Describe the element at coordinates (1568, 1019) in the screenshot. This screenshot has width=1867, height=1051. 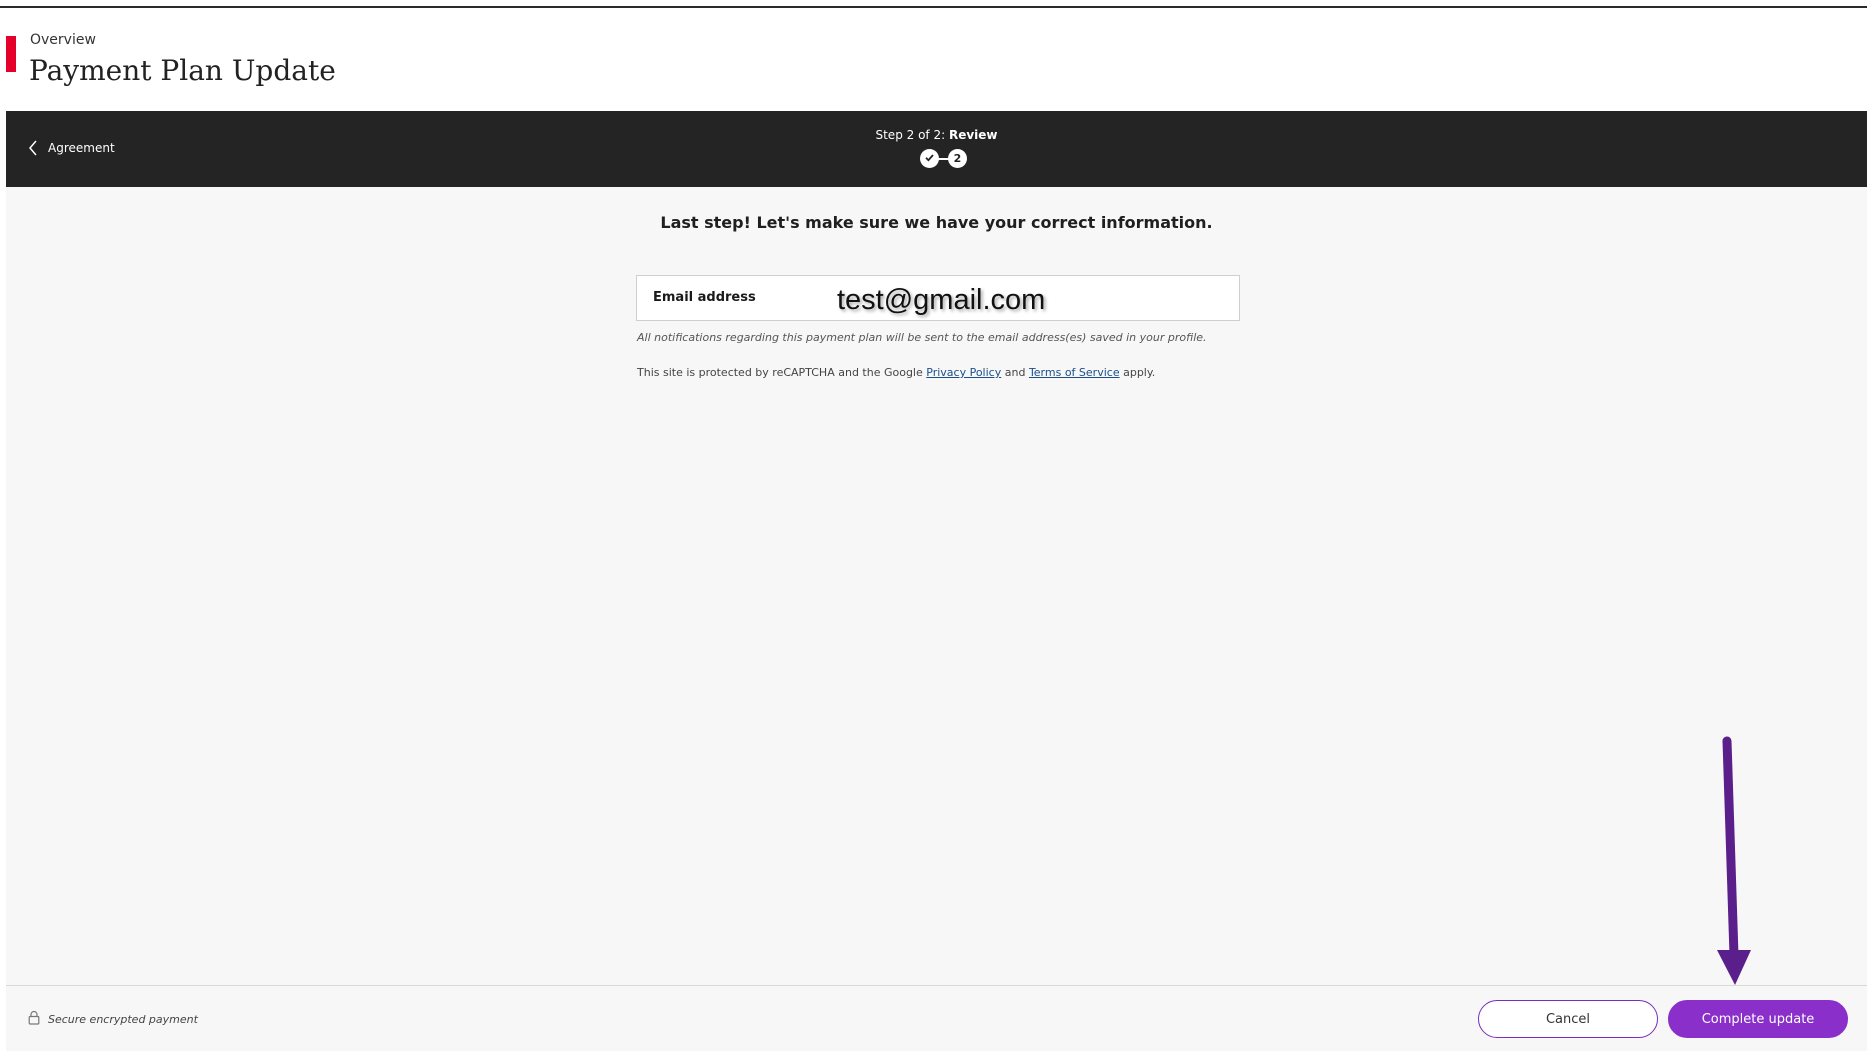
I see `cancel-button: Cancel` at that location.